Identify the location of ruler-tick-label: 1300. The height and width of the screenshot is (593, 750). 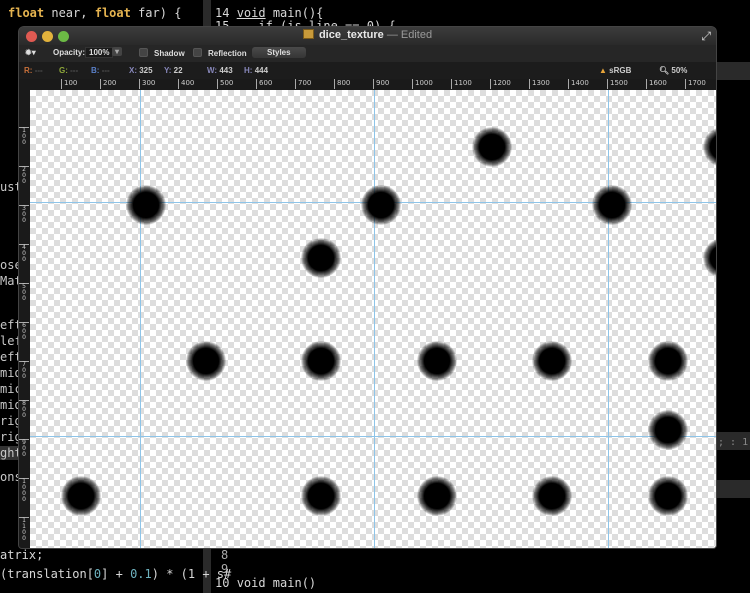
(539, 84).